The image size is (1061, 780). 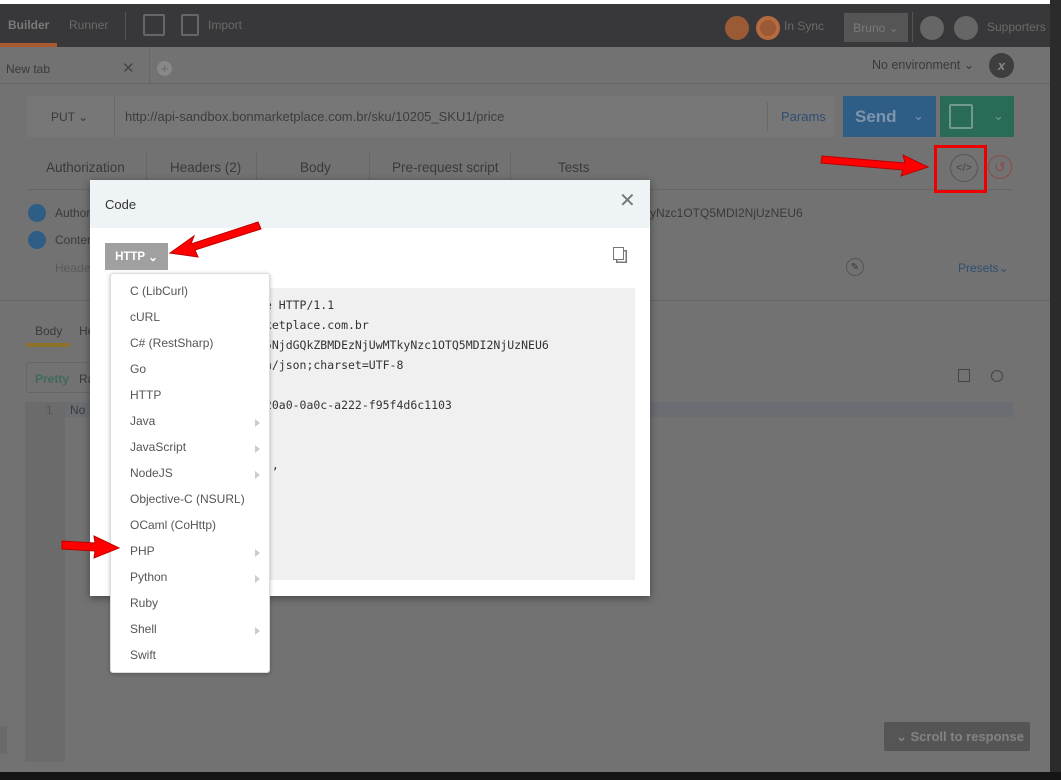 I want to click on taskbar, so click(x=530, y=776).